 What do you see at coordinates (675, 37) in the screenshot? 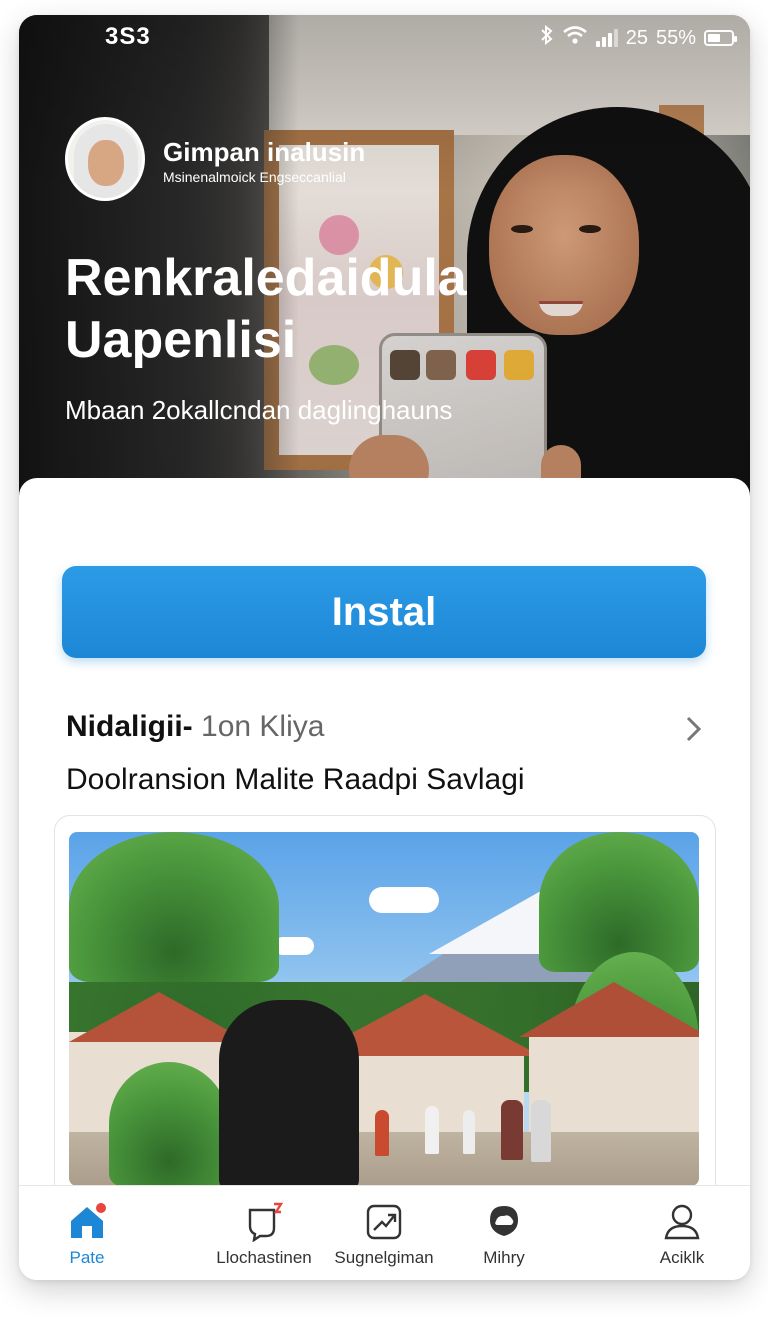
I see `battery-percent: 55%` at bounding box center [675, 37].